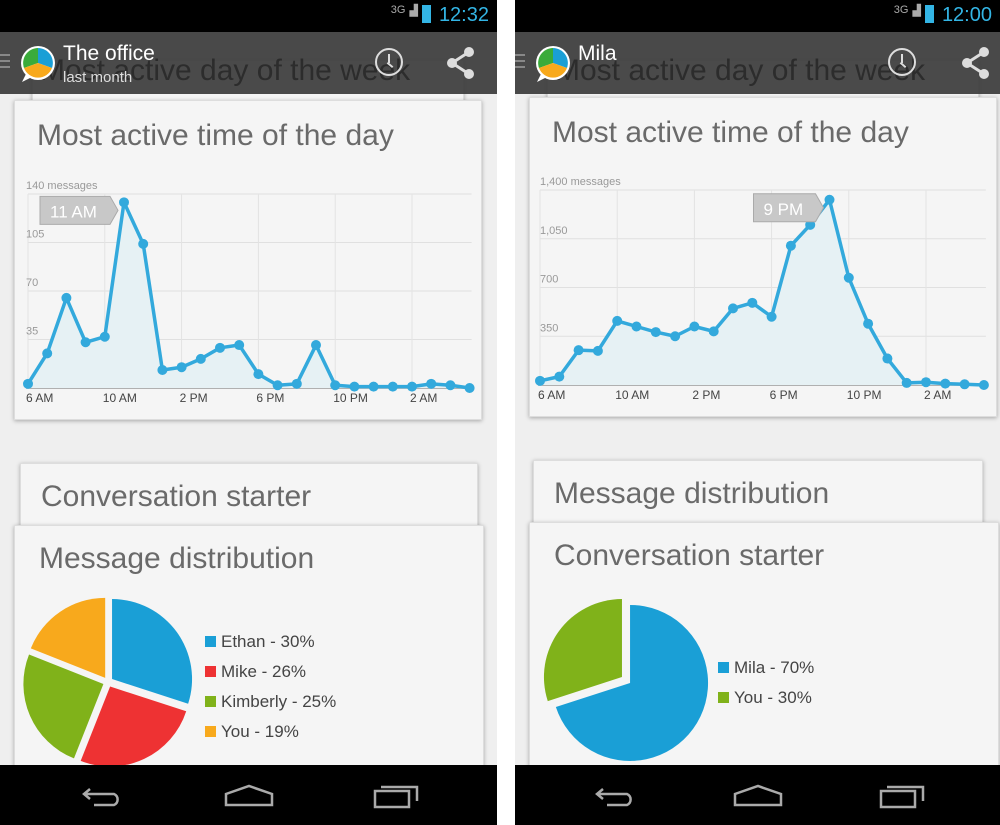 The height and width of the screenshot is (825, 1000). I want to click on pie-legend: Mila - 70% You - 30%, so click(766, 688).